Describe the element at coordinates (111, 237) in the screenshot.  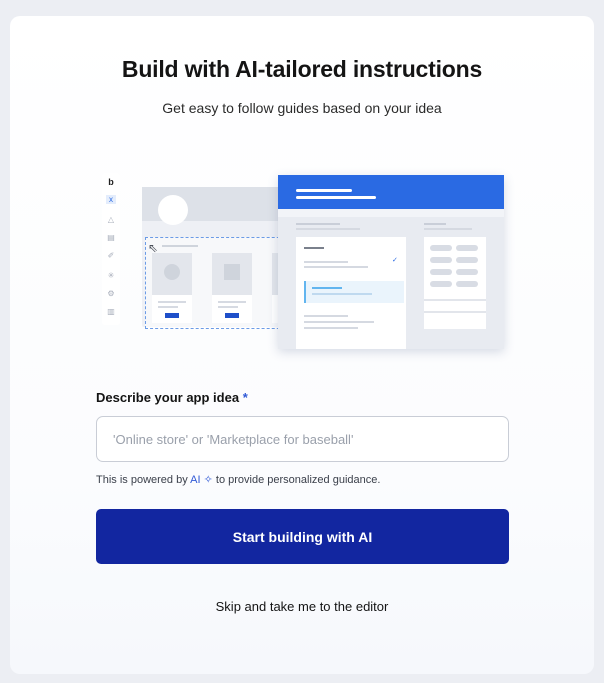
I see `toolbar-tool-icon: ▤` at that location.